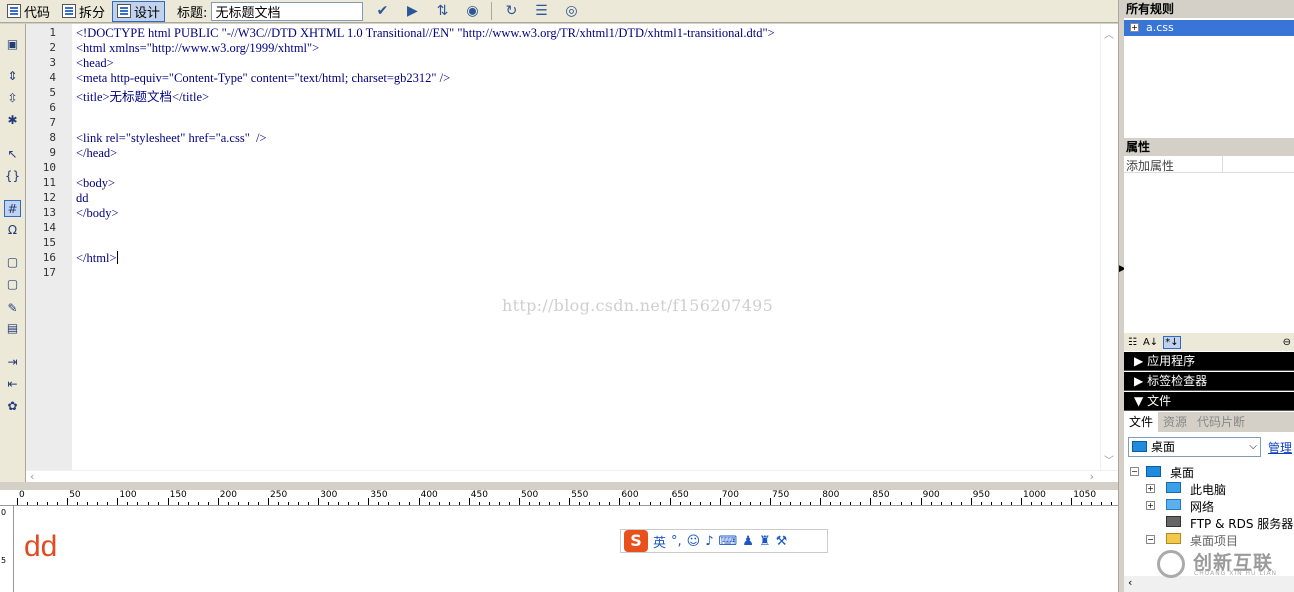 This screenshot has width=1294, height=592. Describe the element at coordinates (1150, 342) in the screenshot. I see `list-view-icon: A↓` at that location.